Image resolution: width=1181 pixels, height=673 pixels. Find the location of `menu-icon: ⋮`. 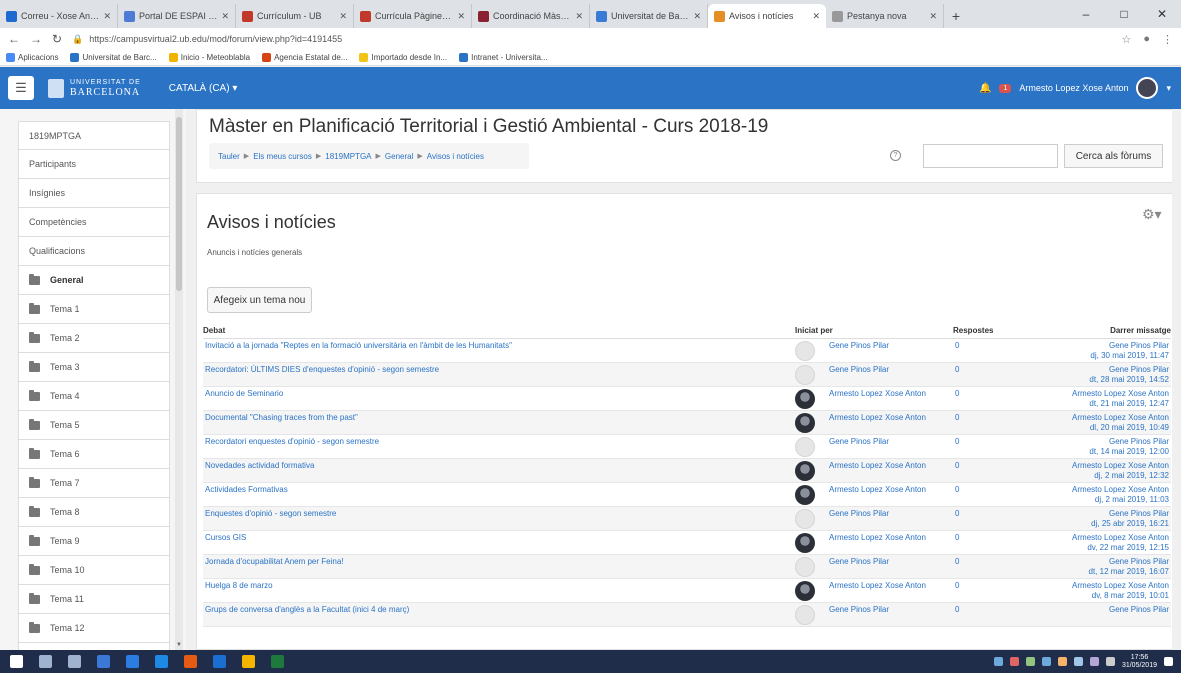

menu-icon: ⋮ is located at coordinates (1167, 39).